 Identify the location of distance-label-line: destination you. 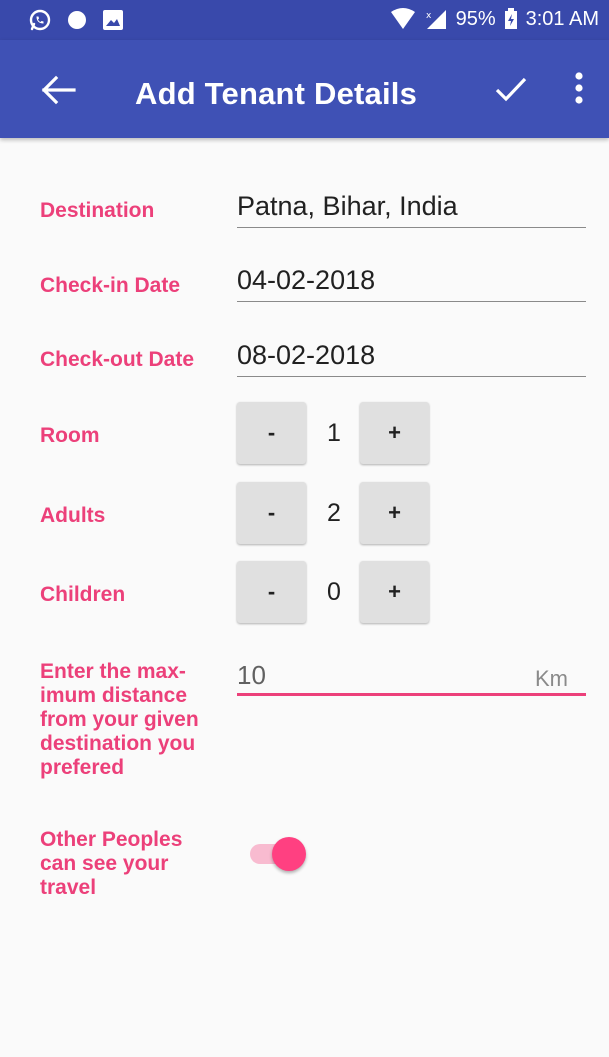
(118, 743).